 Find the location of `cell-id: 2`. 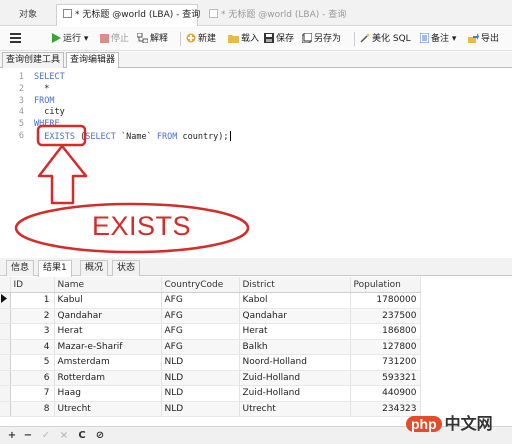

cell-id: 2 is located at coordinates (32, 316).